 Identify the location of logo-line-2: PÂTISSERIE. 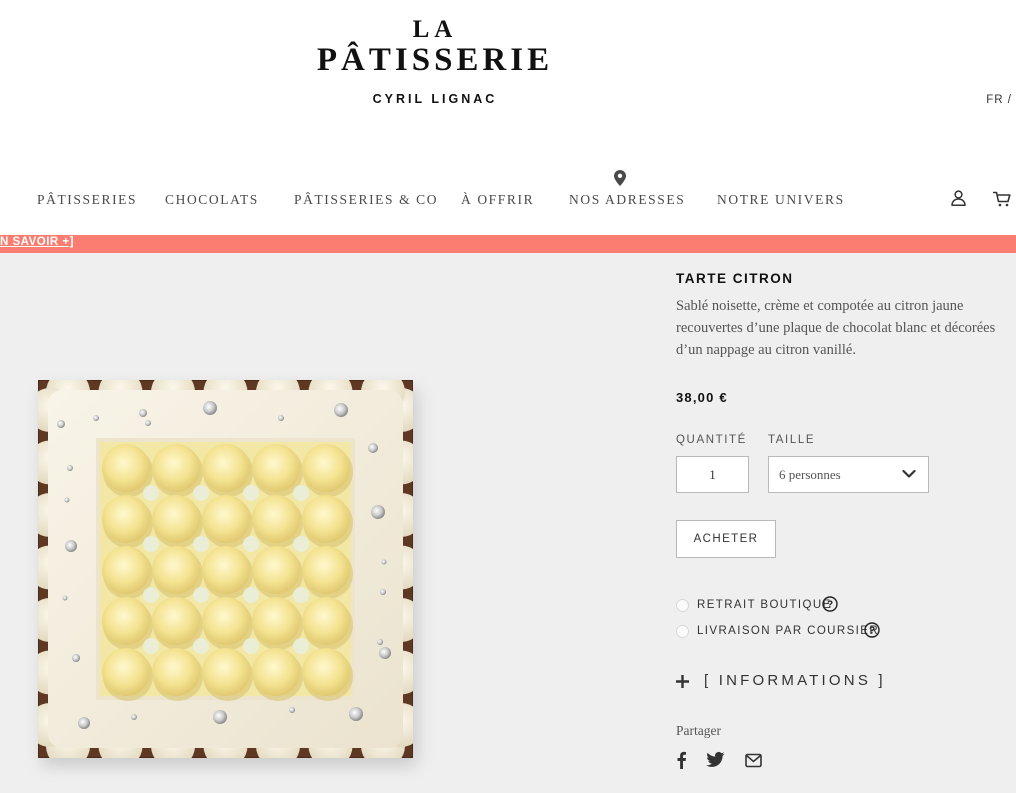
(435, 60).